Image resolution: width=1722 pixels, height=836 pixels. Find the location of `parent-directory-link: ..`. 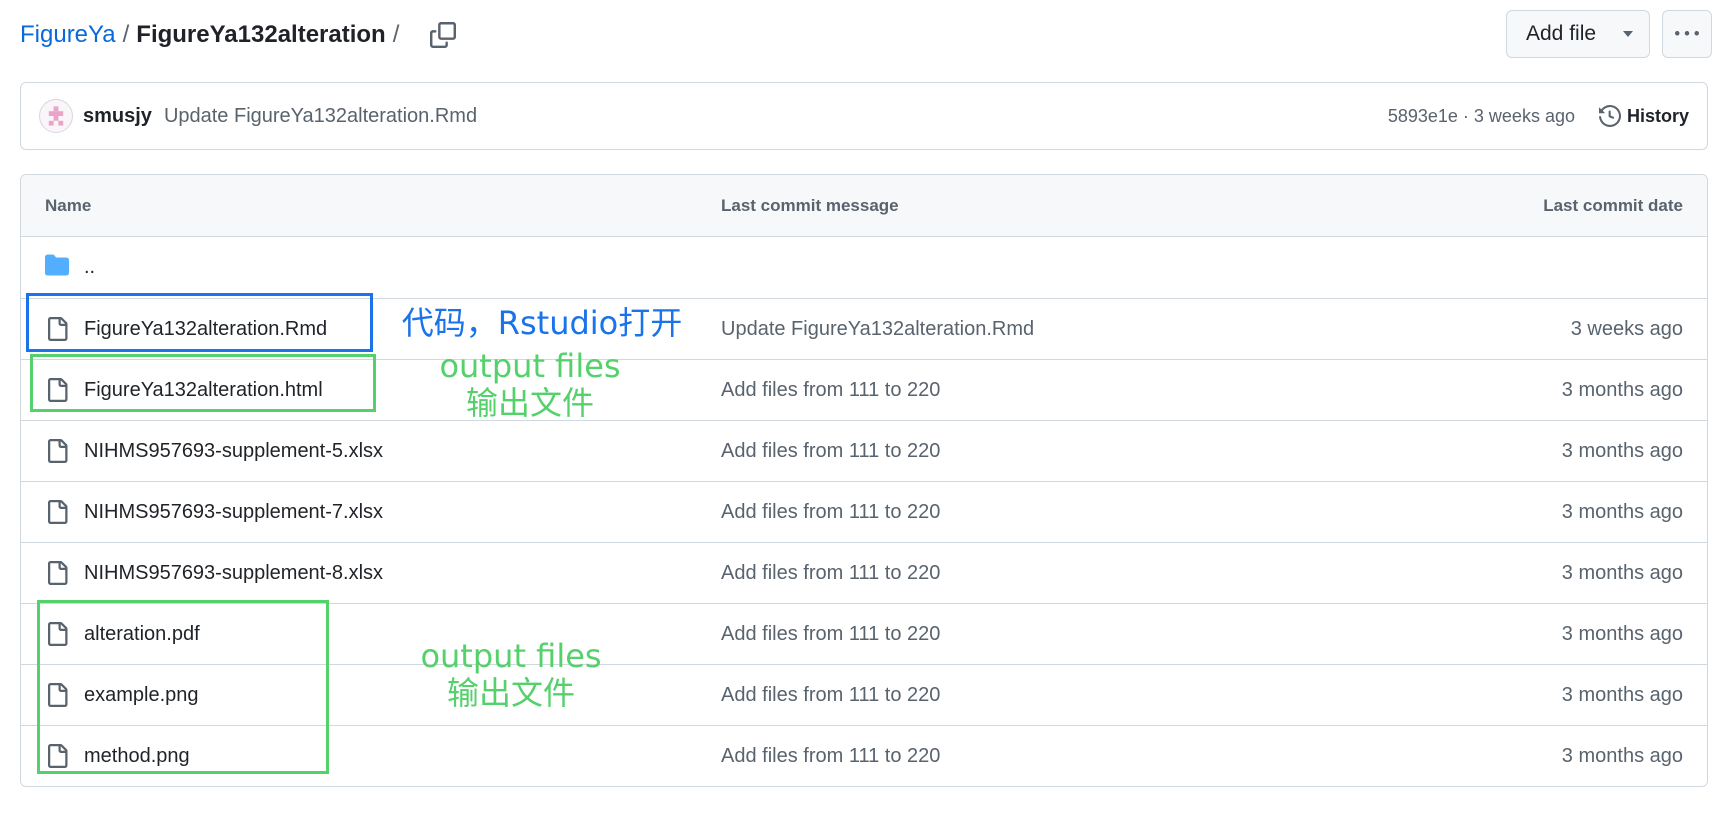

parent-directory-link: .. is located at coordinates (89, 267).